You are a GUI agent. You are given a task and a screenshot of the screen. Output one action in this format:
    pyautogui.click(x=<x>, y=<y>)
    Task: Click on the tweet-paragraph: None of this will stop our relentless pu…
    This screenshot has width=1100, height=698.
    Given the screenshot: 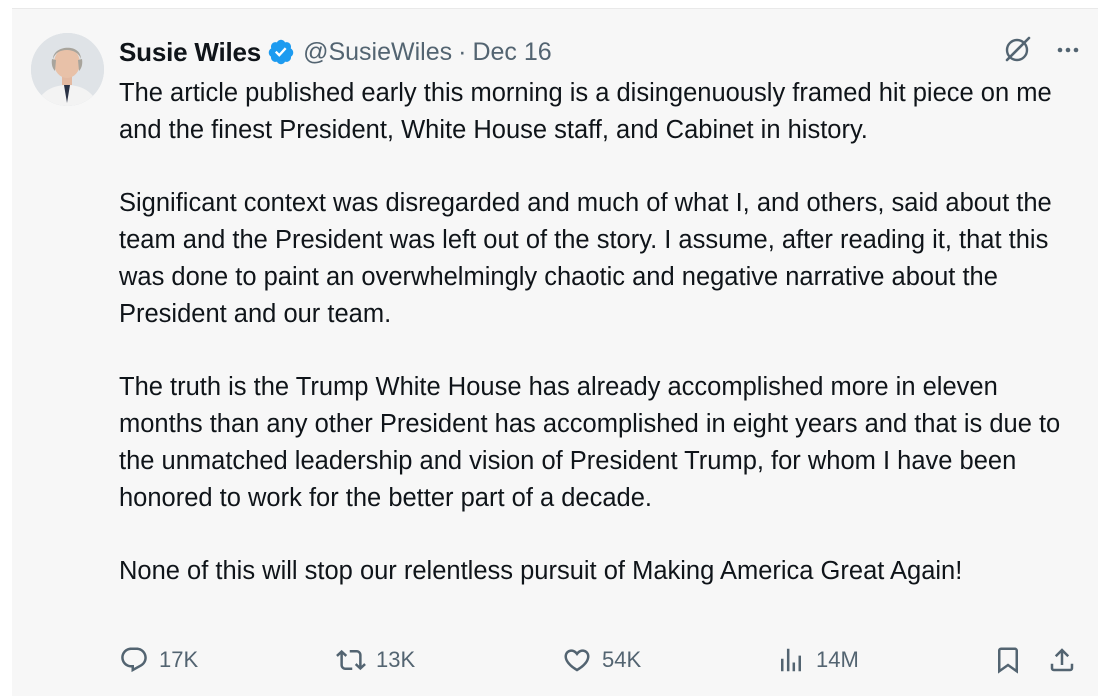 What is the action you would take?
    pyautogui.click(x=541, y=571)
    